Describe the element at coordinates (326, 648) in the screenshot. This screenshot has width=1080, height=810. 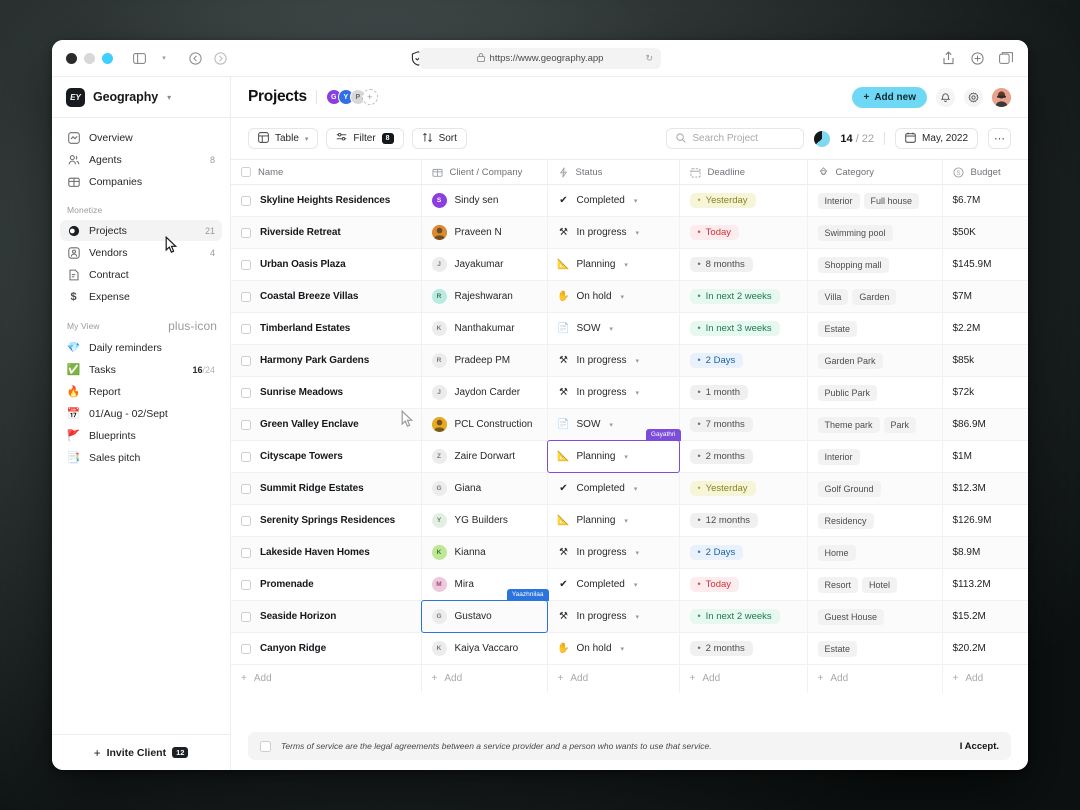
I see `cell-name: Canyon Ridge` at that location.